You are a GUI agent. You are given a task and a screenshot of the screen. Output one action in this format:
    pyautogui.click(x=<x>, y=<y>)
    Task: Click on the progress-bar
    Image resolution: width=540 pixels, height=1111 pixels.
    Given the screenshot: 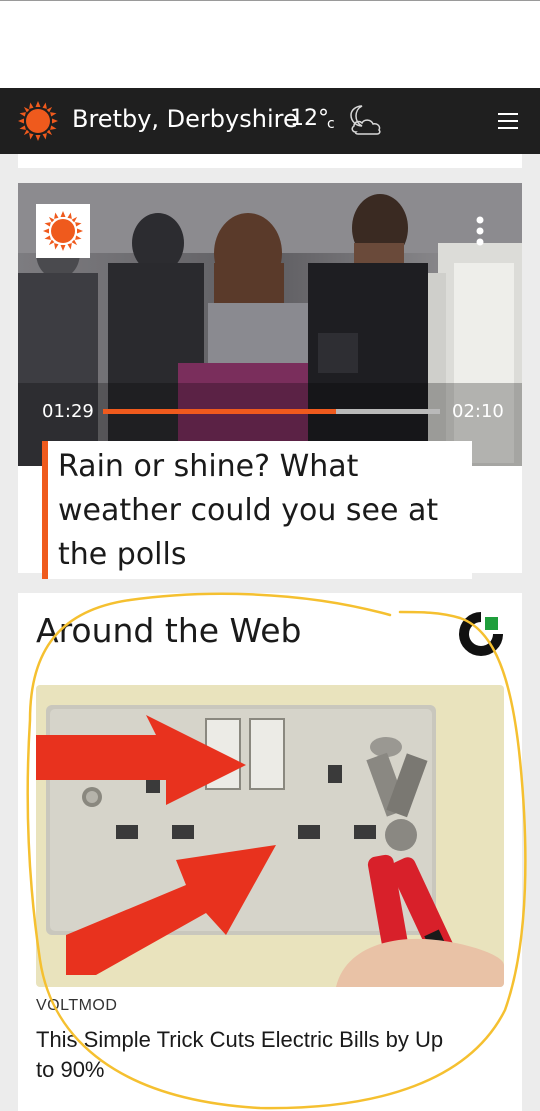 What is the action you would take?
    pyautogui.click(x=271, y=411)
    